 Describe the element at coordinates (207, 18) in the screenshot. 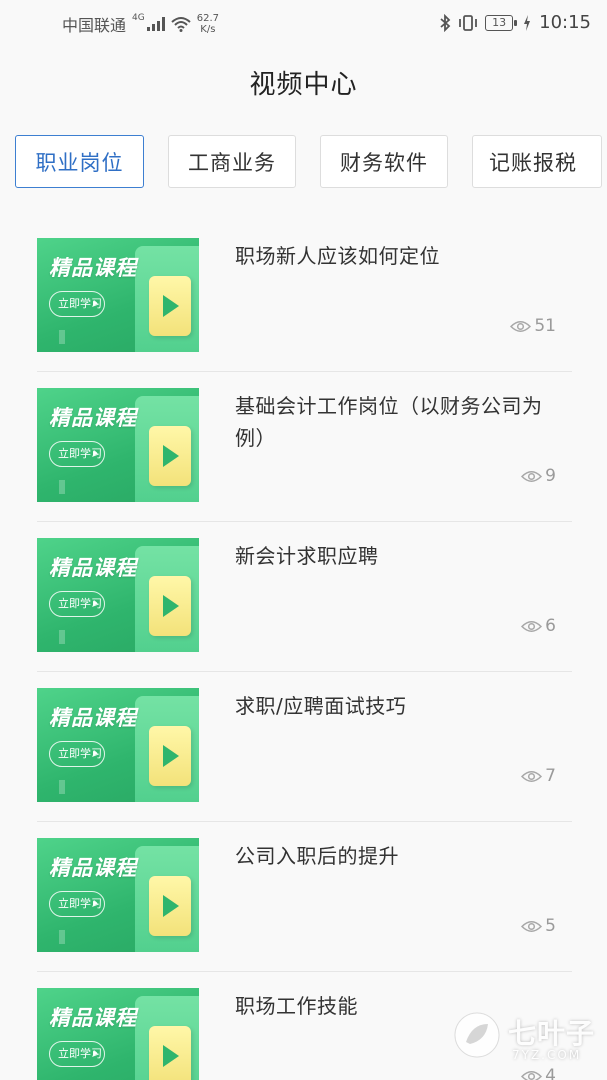

I see `net-speed-value: 62.7` at that location.